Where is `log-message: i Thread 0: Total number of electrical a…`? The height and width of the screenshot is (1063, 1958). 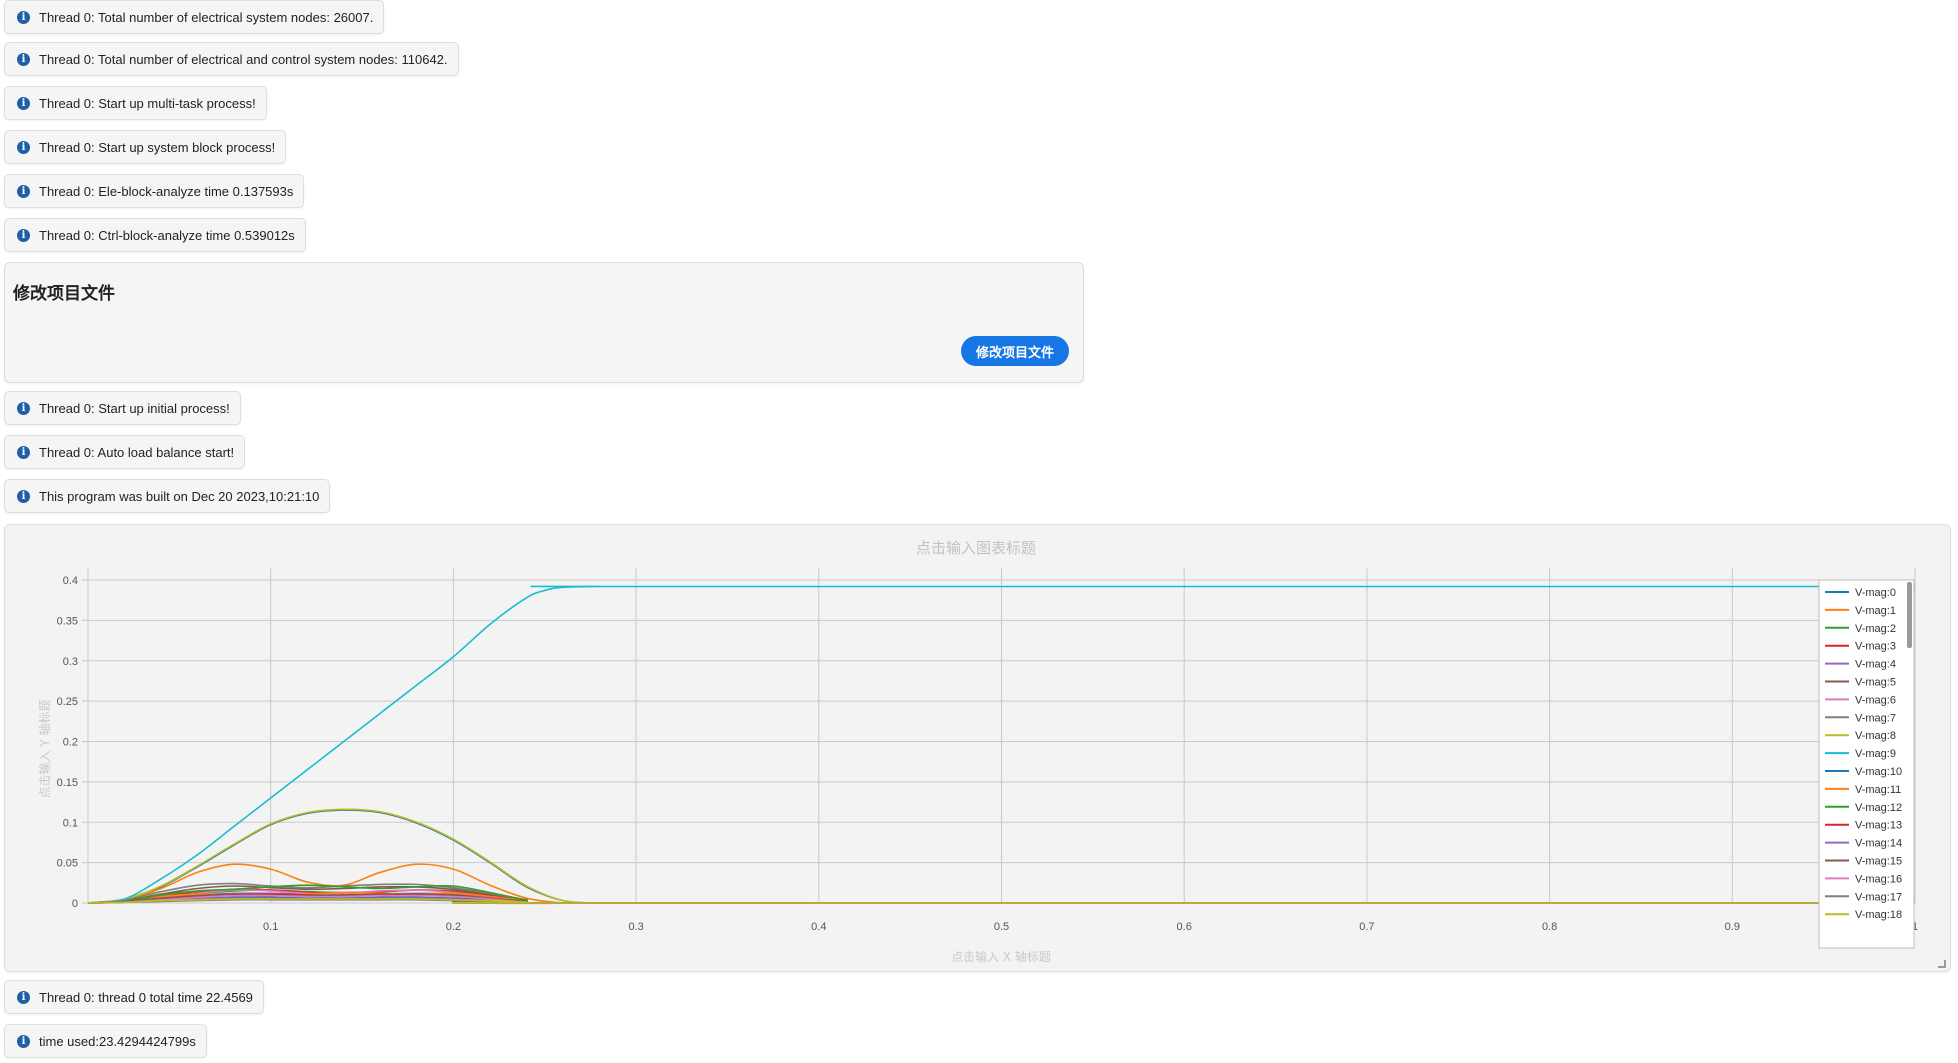 log-message: i Thread 0: Total number of electrical a… is located at coordinates (231, 59).